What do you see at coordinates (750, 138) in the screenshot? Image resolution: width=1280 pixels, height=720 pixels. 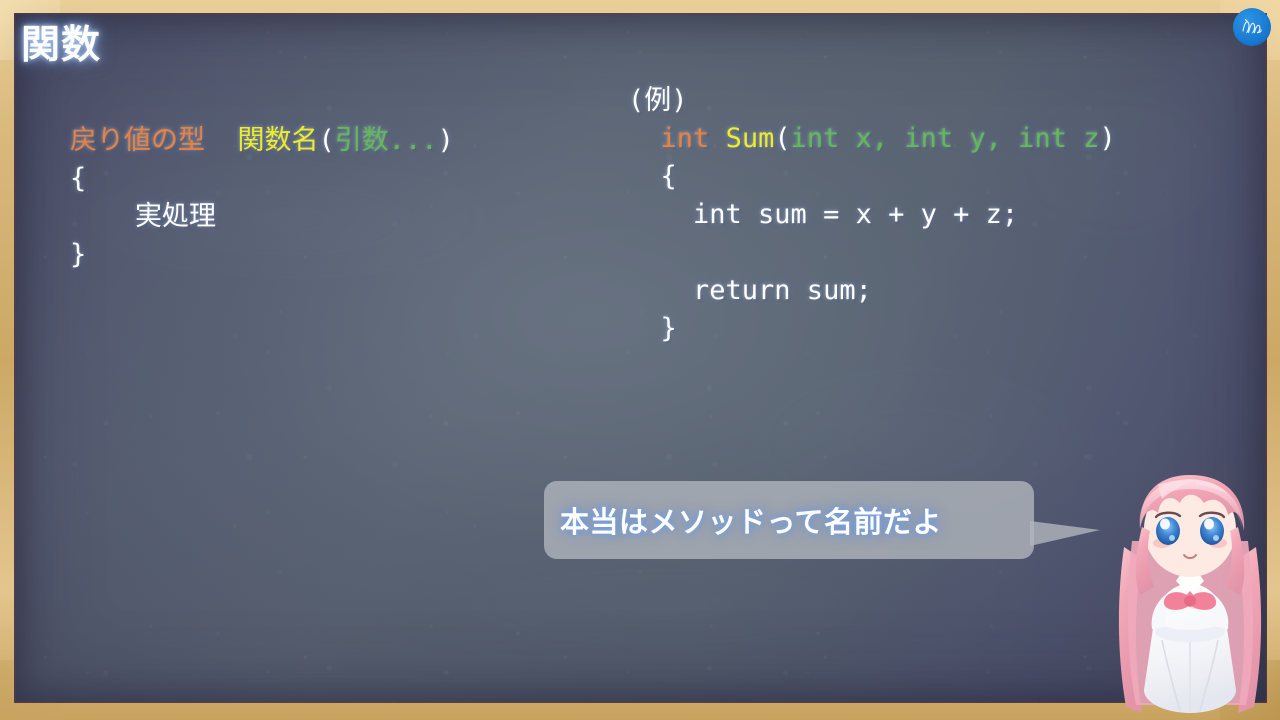 I see `code-token-name: Sum` at bounding box center [750, 138].